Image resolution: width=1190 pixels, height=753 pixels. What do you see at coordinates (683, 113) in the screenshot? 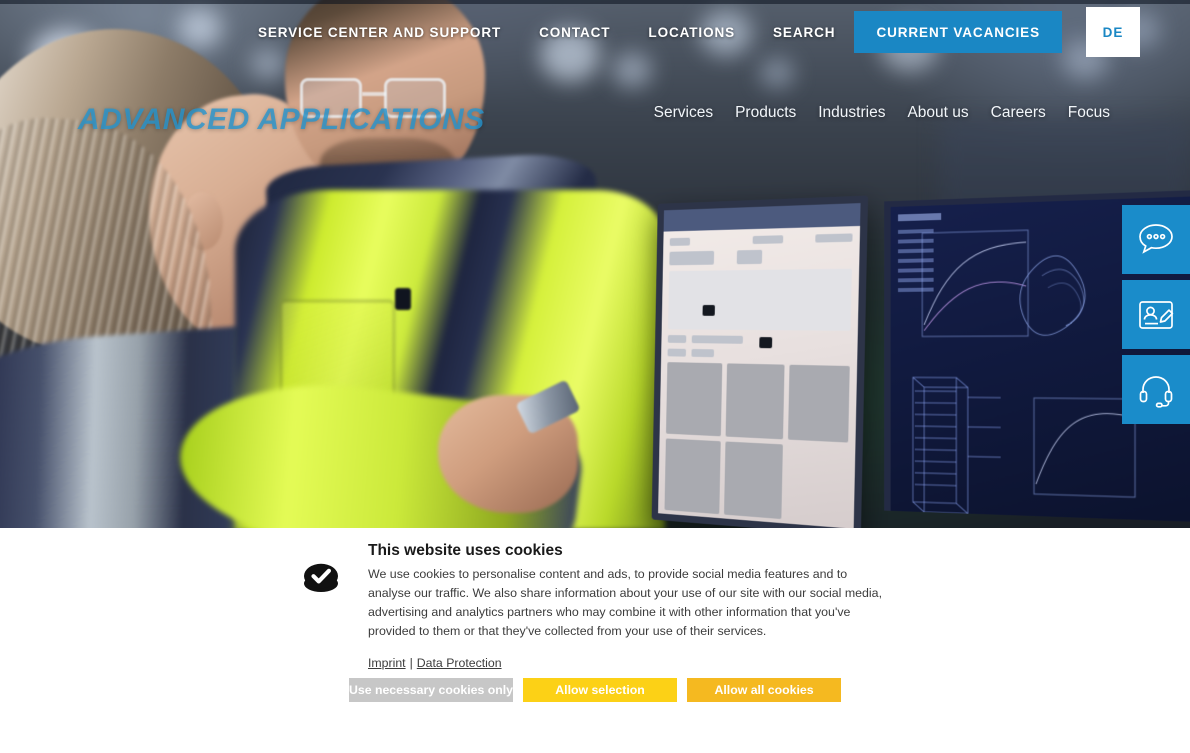
I see `mainnav-item-services: Services` at bounding box center [683, 113].